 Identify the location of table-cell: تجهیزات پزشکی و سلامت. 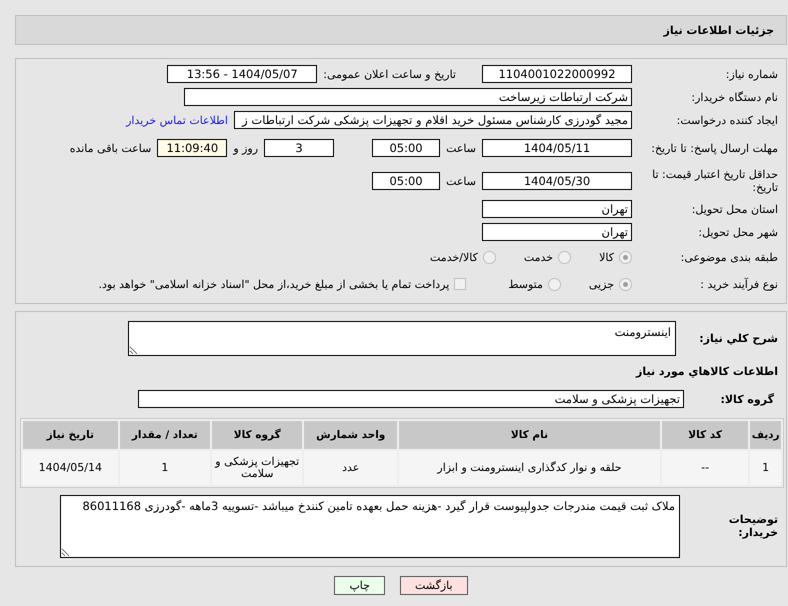
(257, 468).